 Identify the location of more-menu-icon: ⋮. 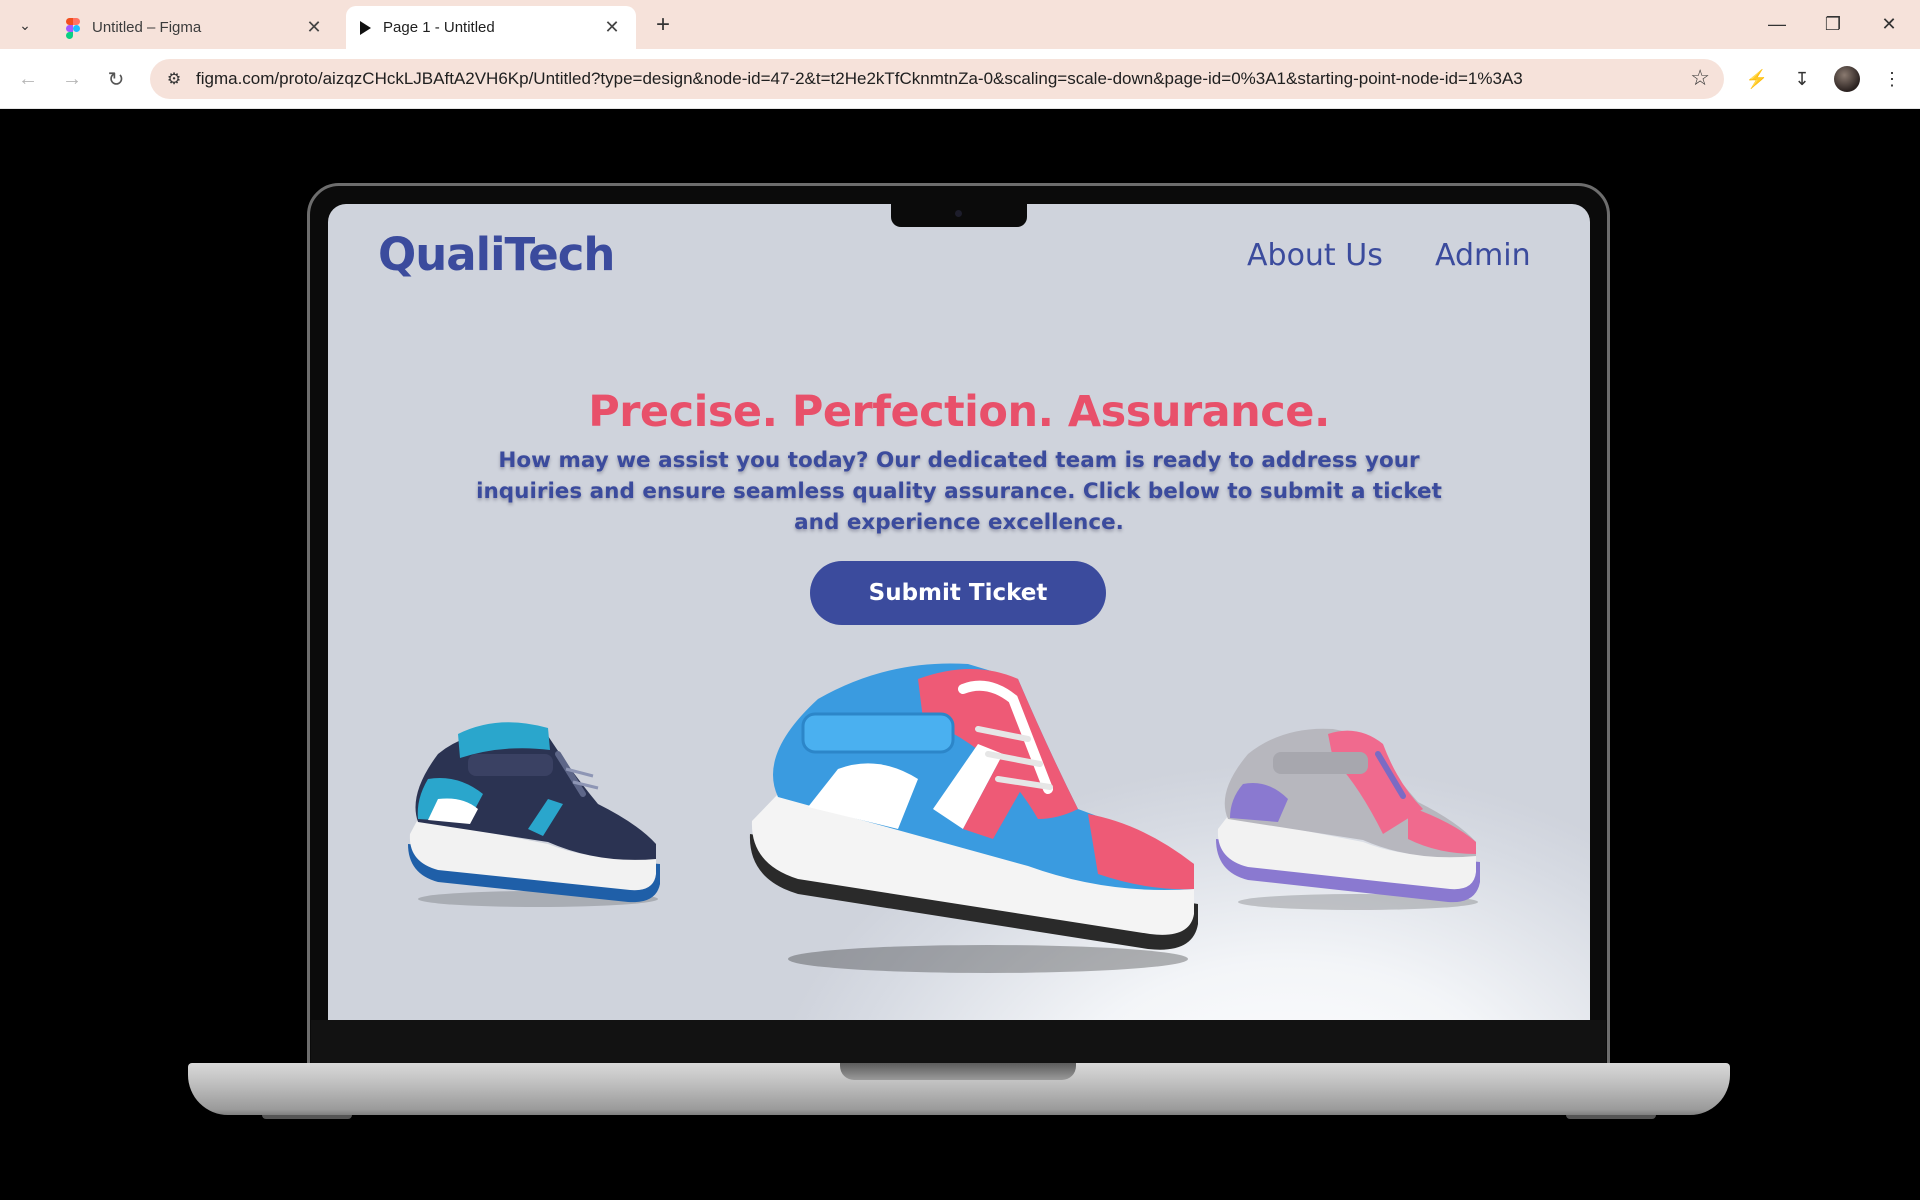
(1892, 79).